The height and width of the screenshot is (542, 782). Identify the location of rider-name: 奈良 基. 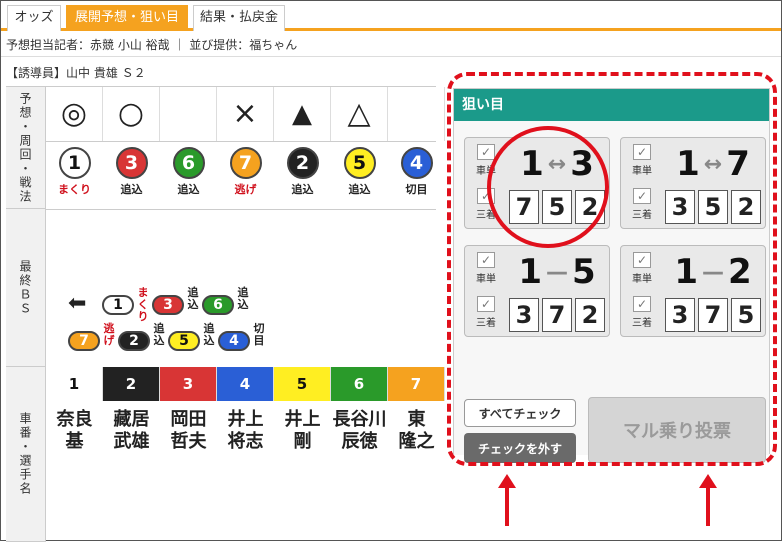
(74, 431).